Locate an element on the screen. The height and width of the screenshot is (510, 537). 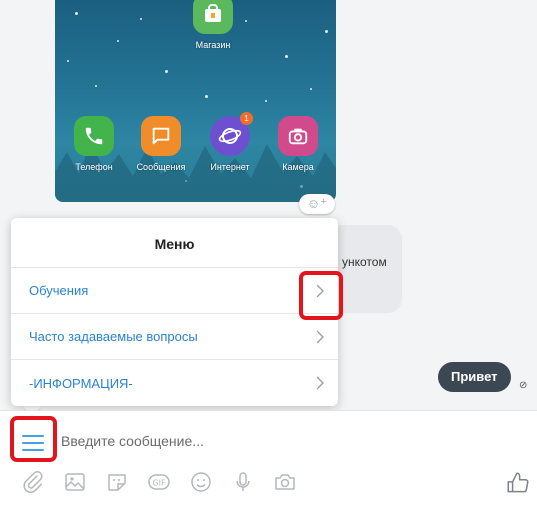
camera-app-icon is located at coordinates (298, 136).